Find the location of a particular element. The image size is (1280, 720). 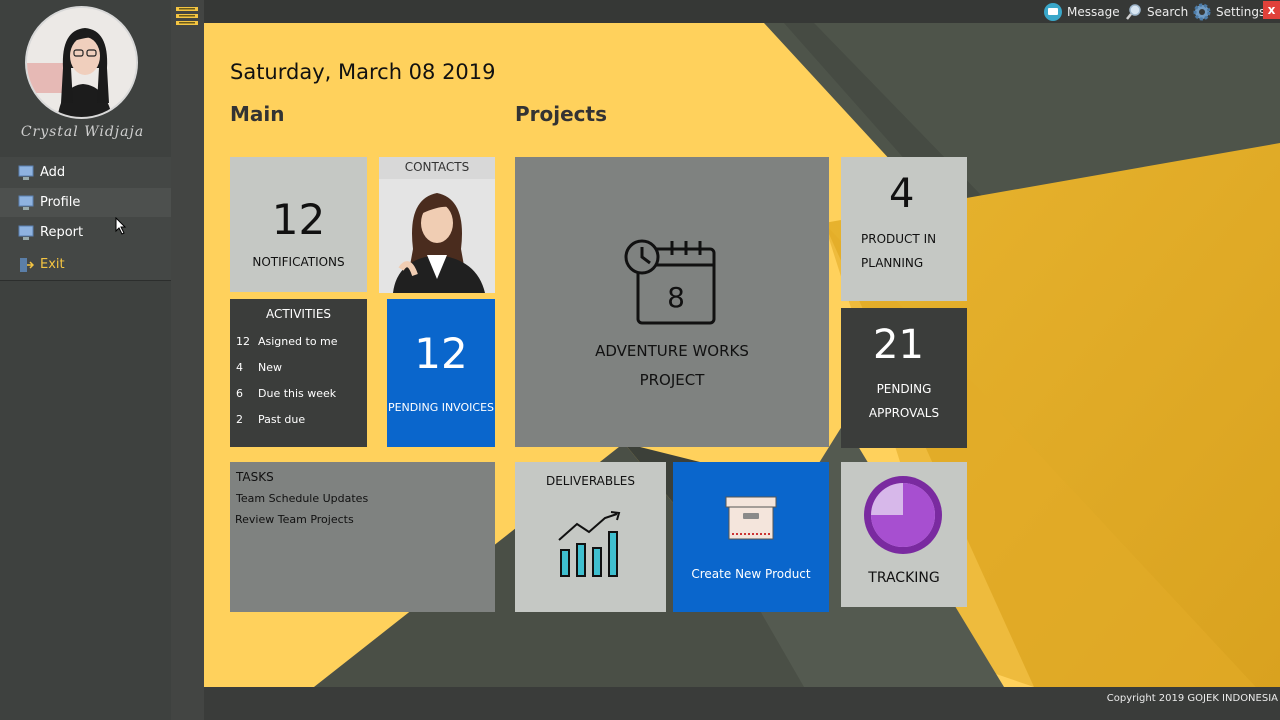

sidebar: Crystal Widjaja Add Profile Report Exit is located at coordinates (85, 360).